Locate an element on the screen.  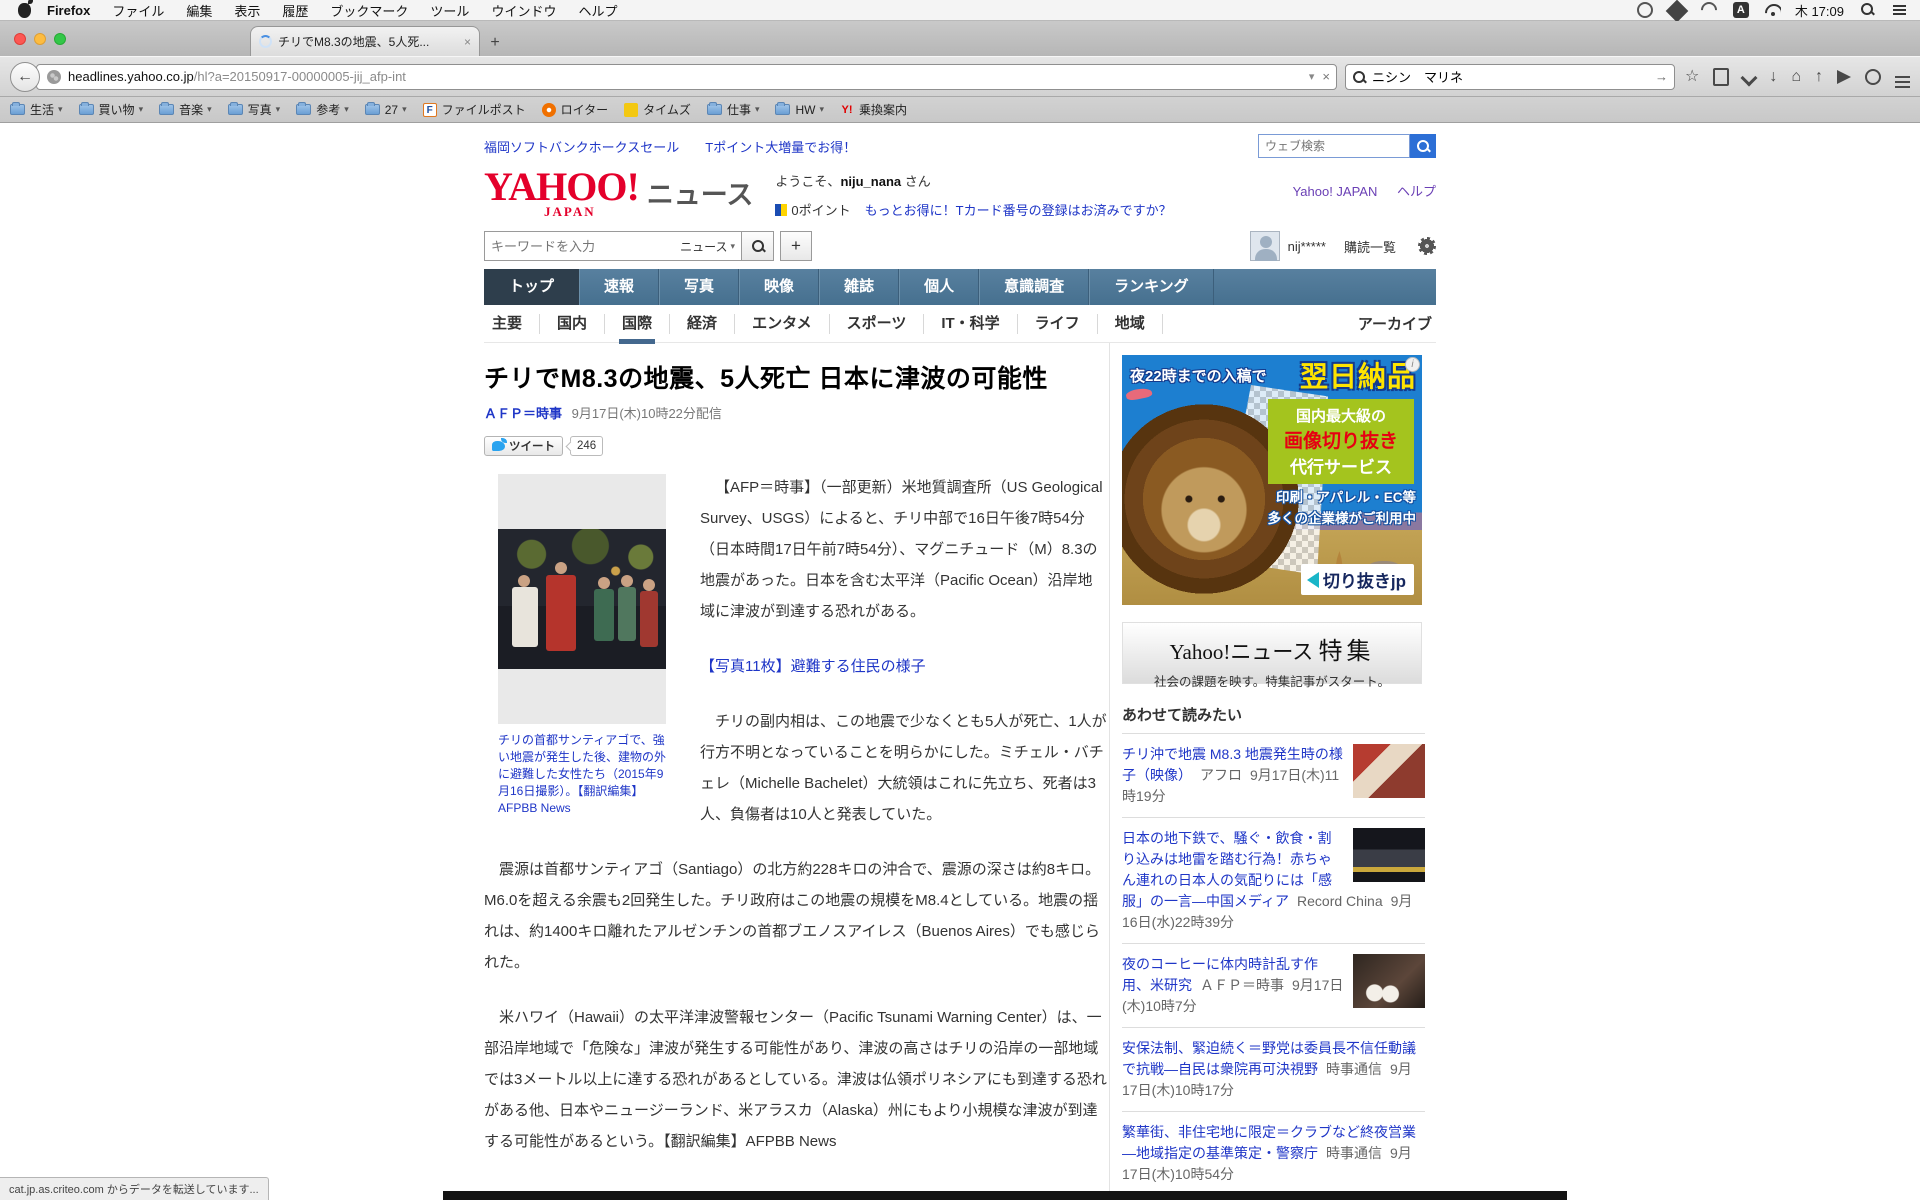
menubar-item-bookmarks: ブックマーク is located at coordinates (369, 10).